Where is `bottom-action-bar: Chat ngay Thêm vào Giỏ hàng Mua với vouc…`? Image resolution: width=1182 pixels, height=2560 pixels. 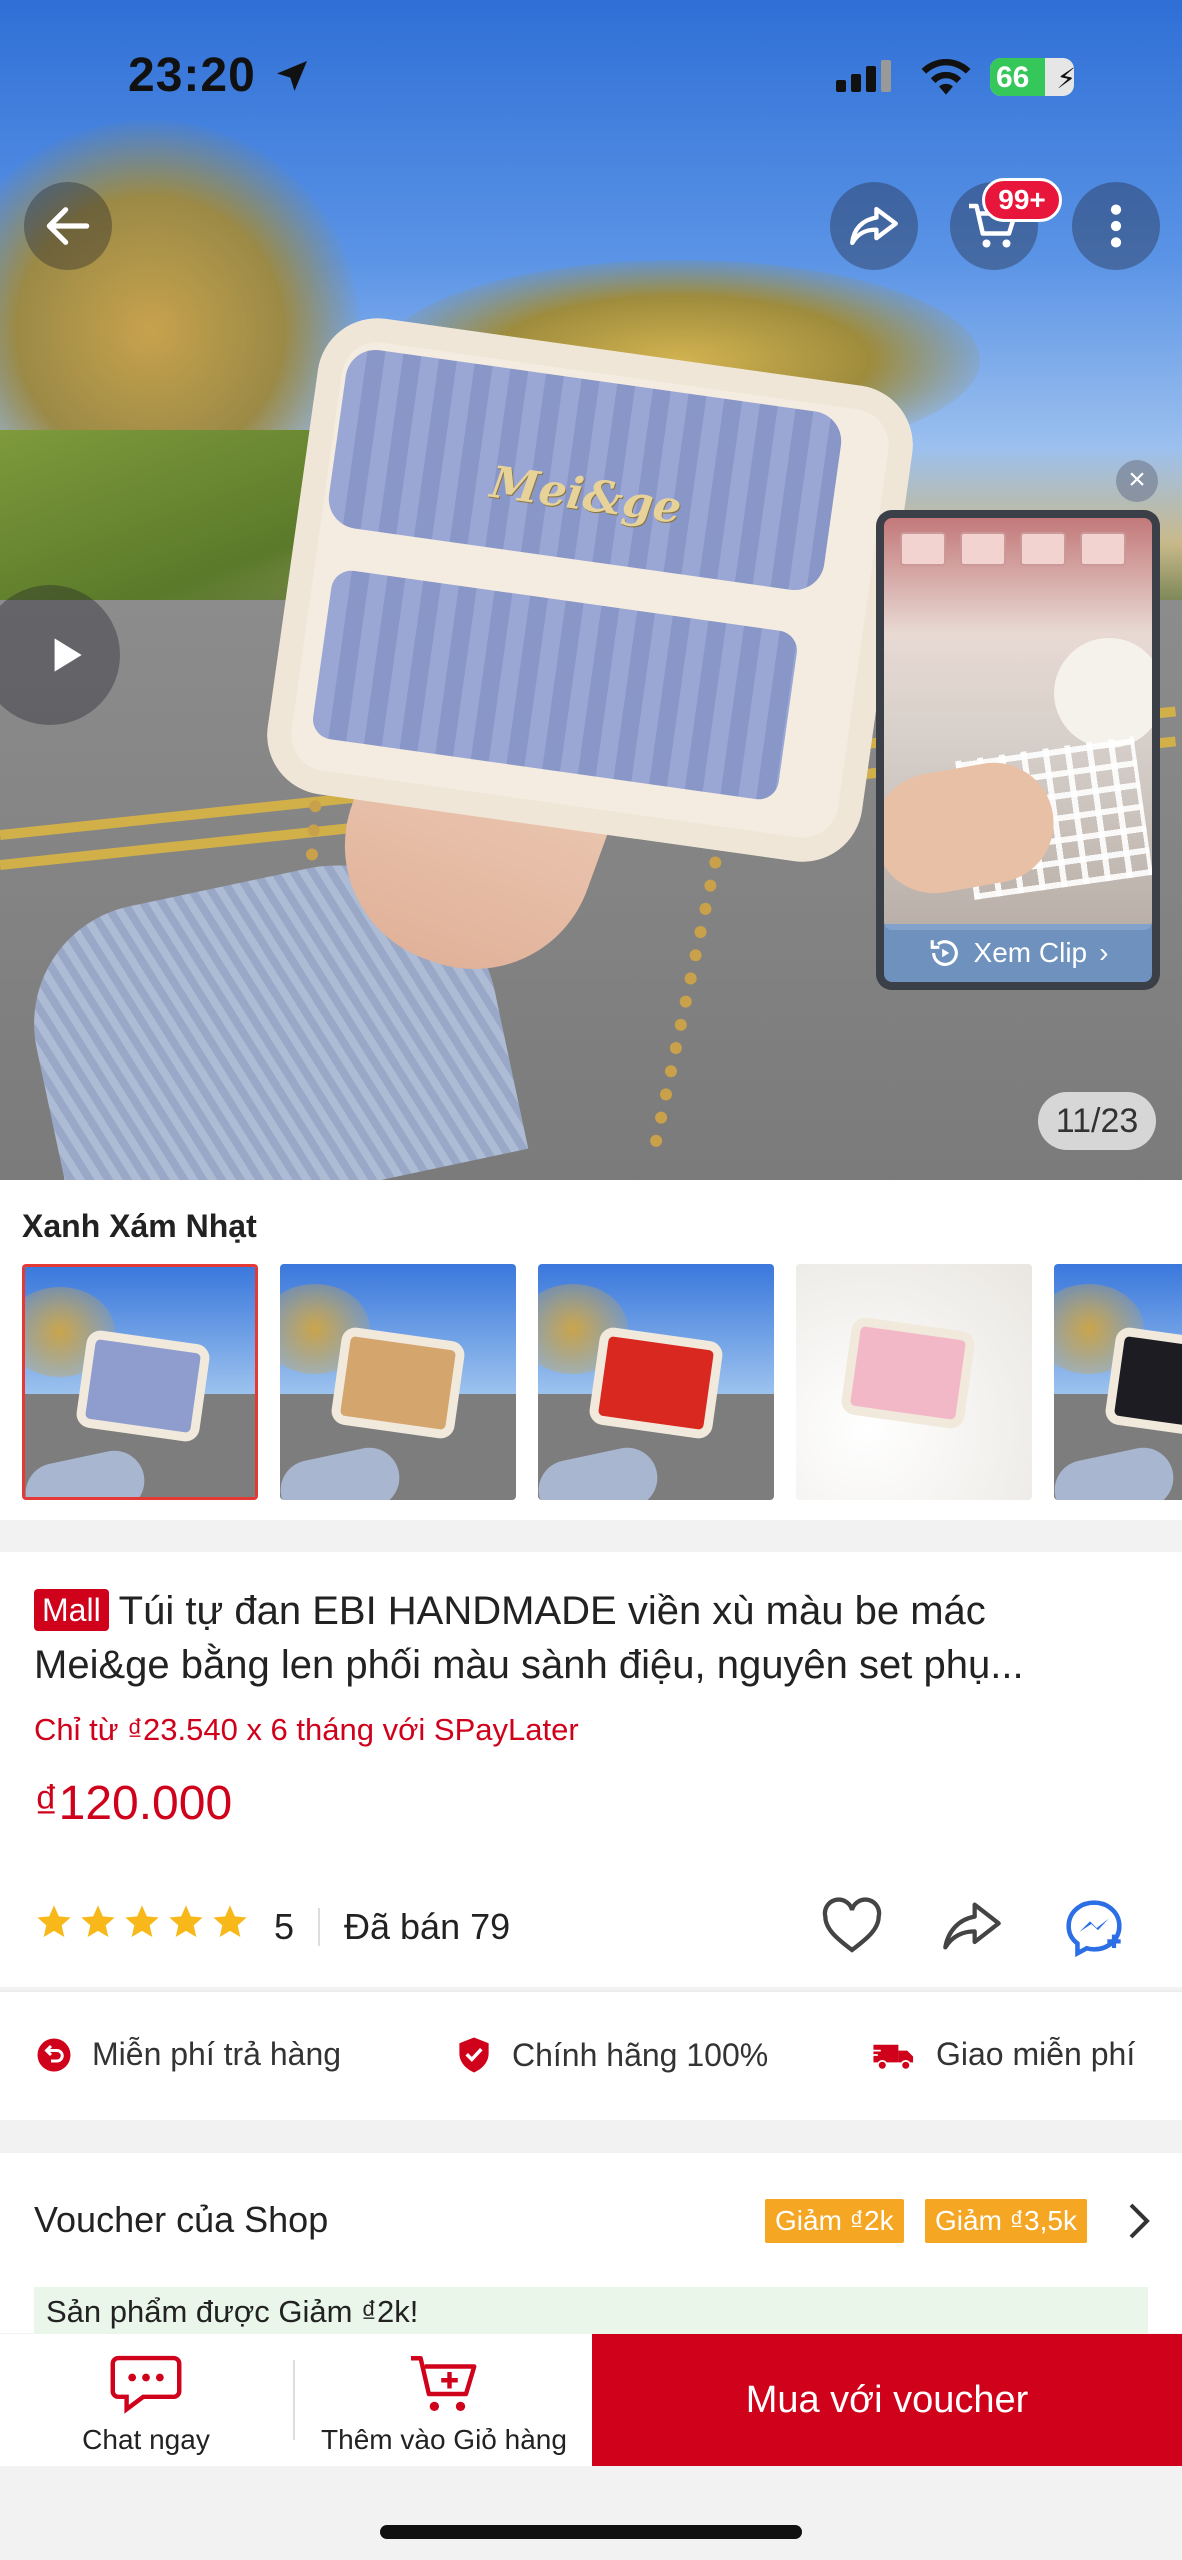
bottom-action-bar: Chat ngay Thêm vào Giỏ hàng Mua với vouc… is located at coordinates (591, 2400).